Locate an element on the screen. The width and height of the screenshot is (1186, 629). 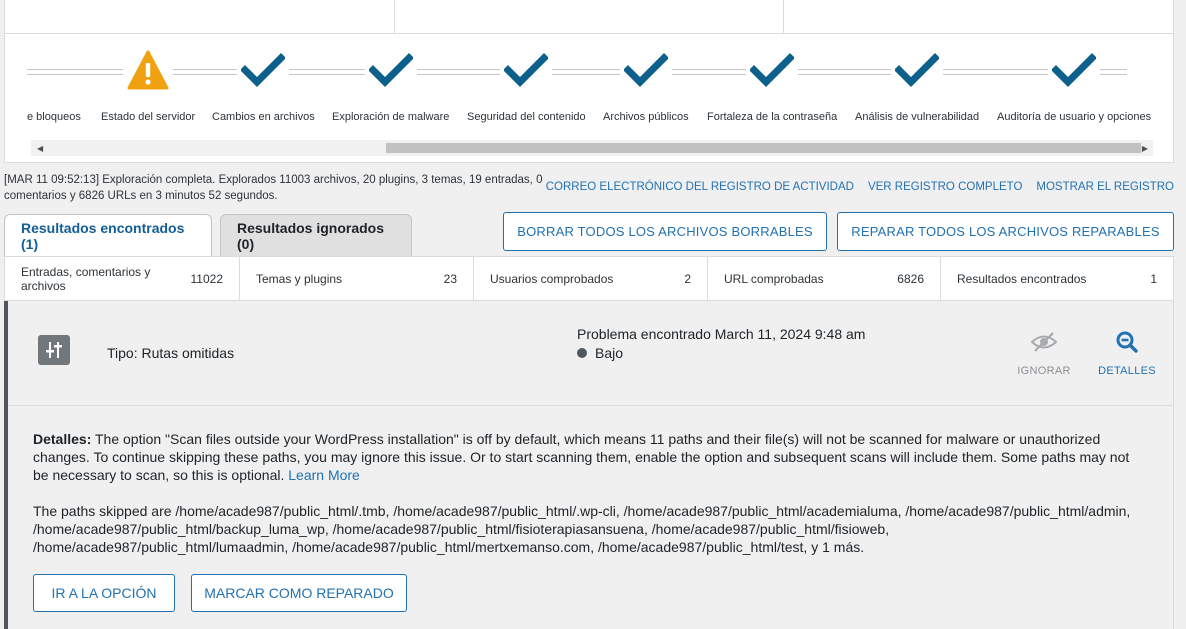
tab-results-found: Resultados encontrados (1) is located at coordinates (108, 235).